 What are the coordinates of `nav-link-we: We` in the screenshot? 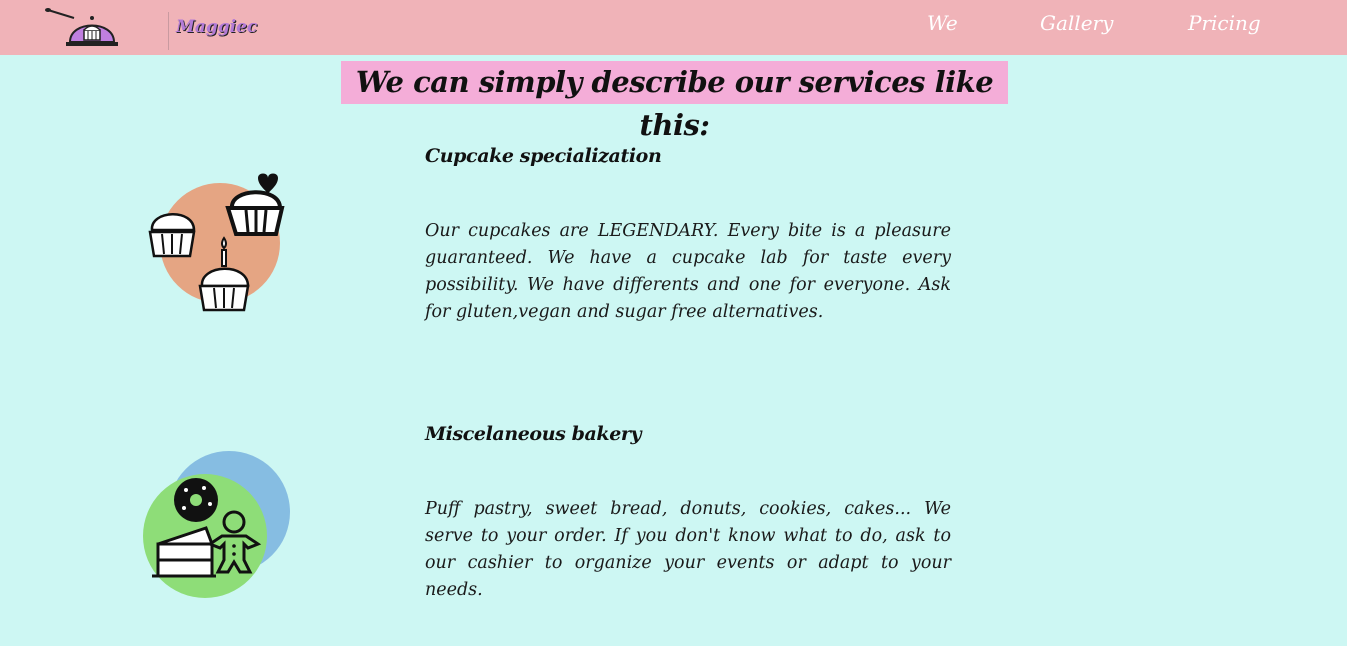 It's located at (942, 23).